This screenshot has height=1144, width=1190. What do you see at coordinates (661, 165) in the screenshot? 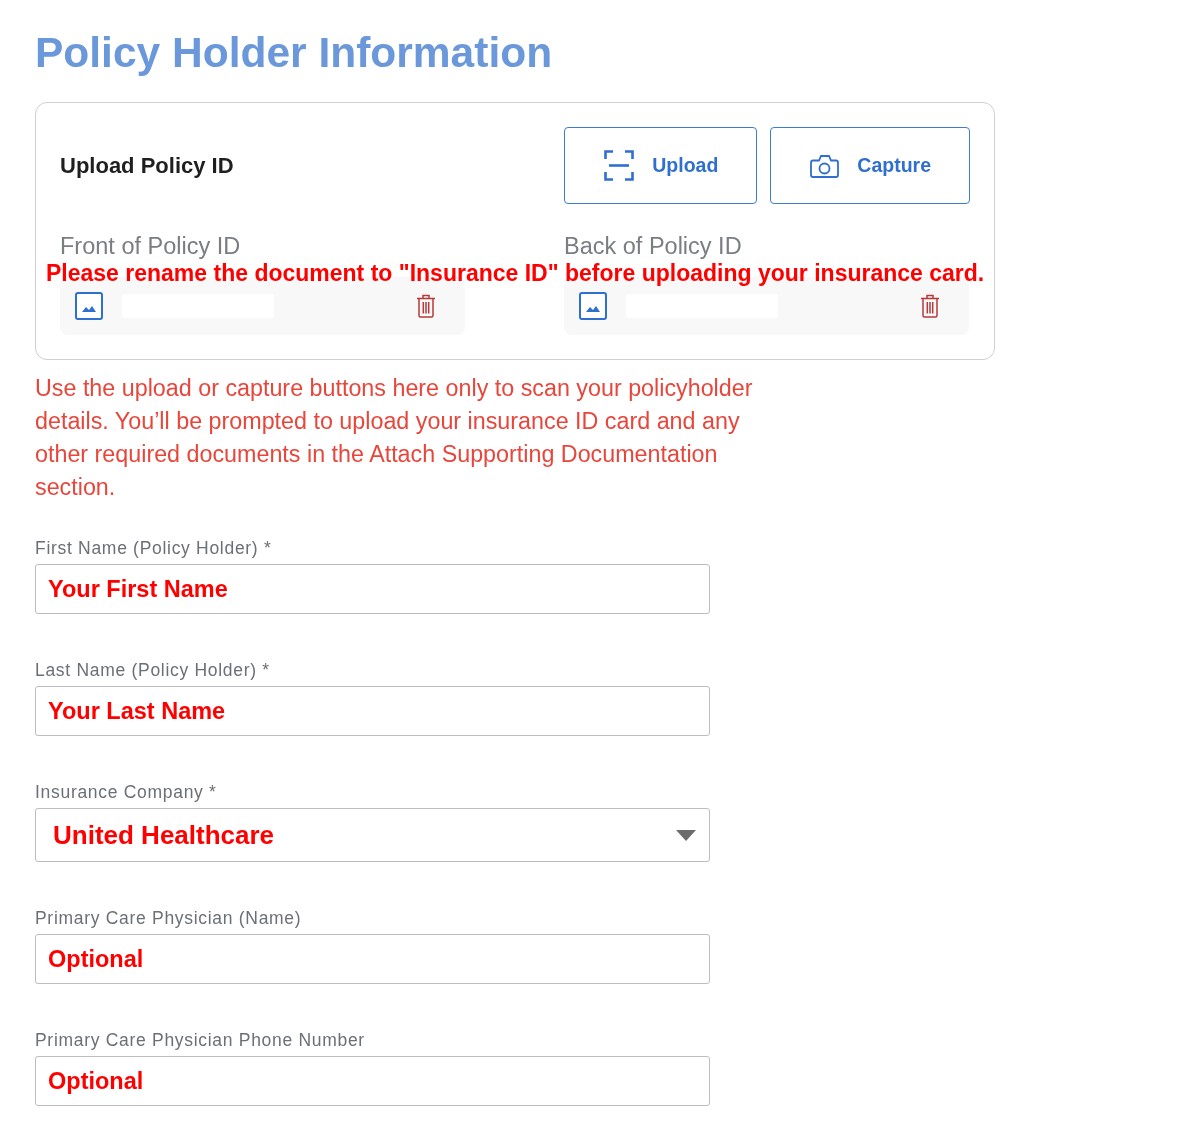
I see `upload-button: Upload` at bounding box center [661, 165].